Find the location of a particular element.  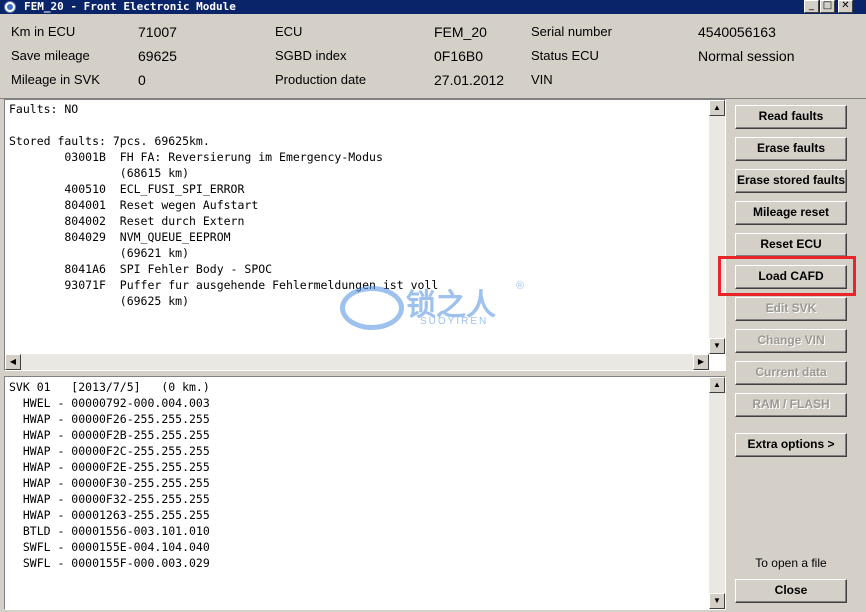

app-icon is located at coordinates (10, 7).